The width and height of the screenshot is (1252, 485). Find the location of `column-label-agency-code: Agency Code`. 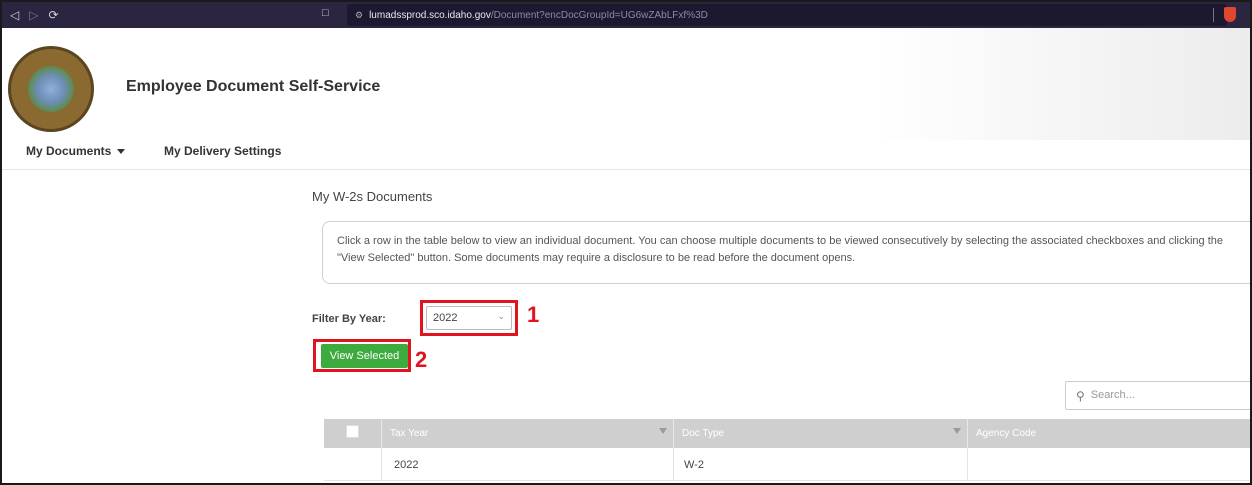

column-label-agency-code: Agency Code is located at coordinates (1006, 433).